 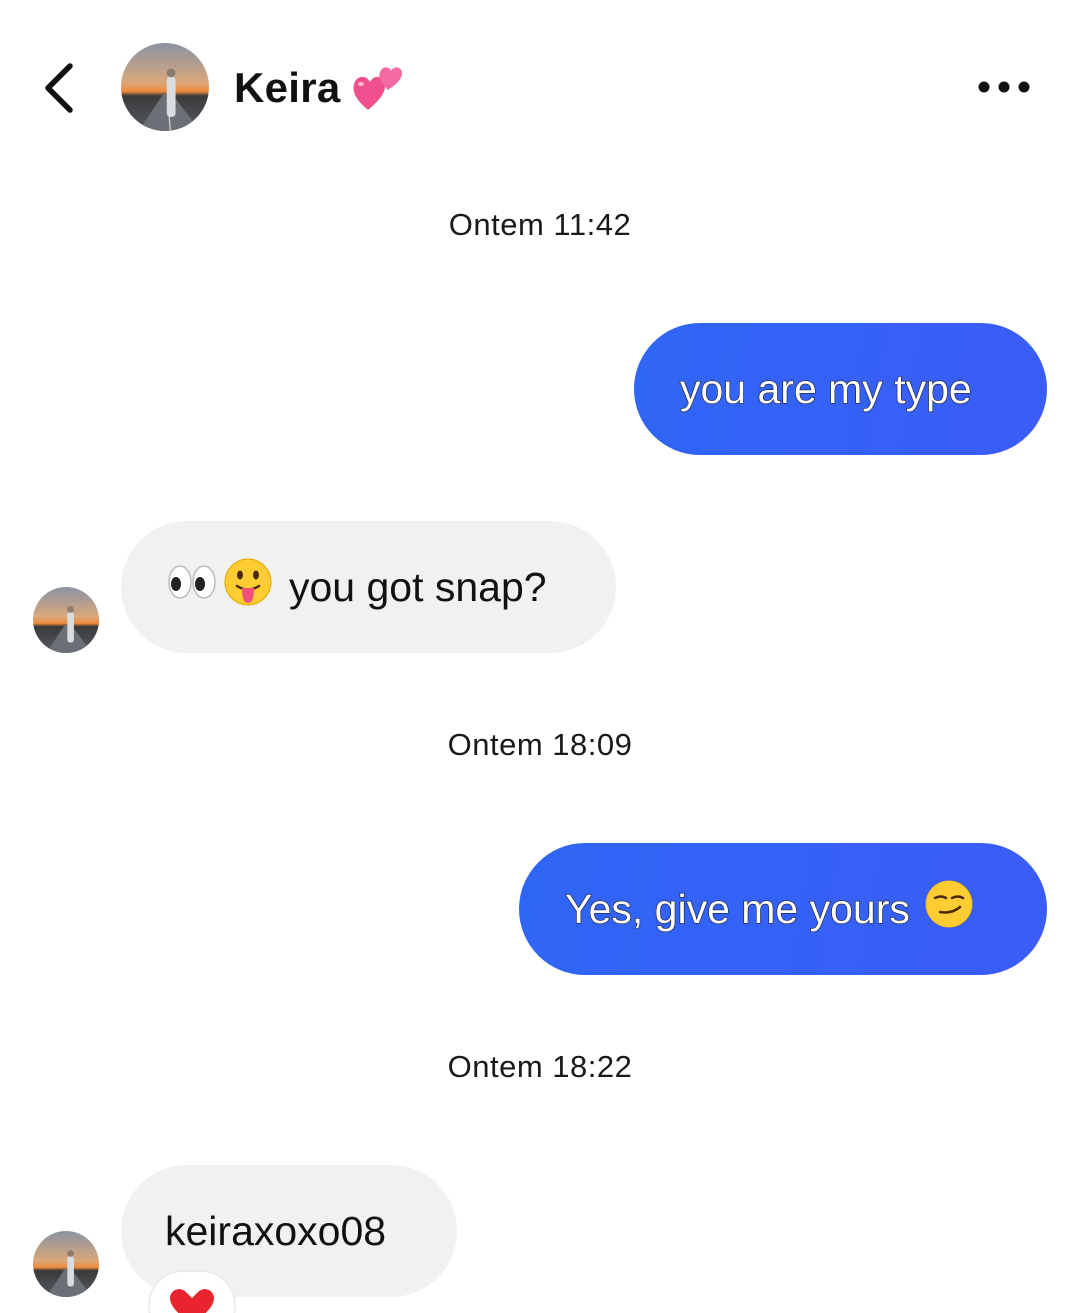 I want to click on outgoing-message: Yes, give me yours, so click(x=783, y=909).